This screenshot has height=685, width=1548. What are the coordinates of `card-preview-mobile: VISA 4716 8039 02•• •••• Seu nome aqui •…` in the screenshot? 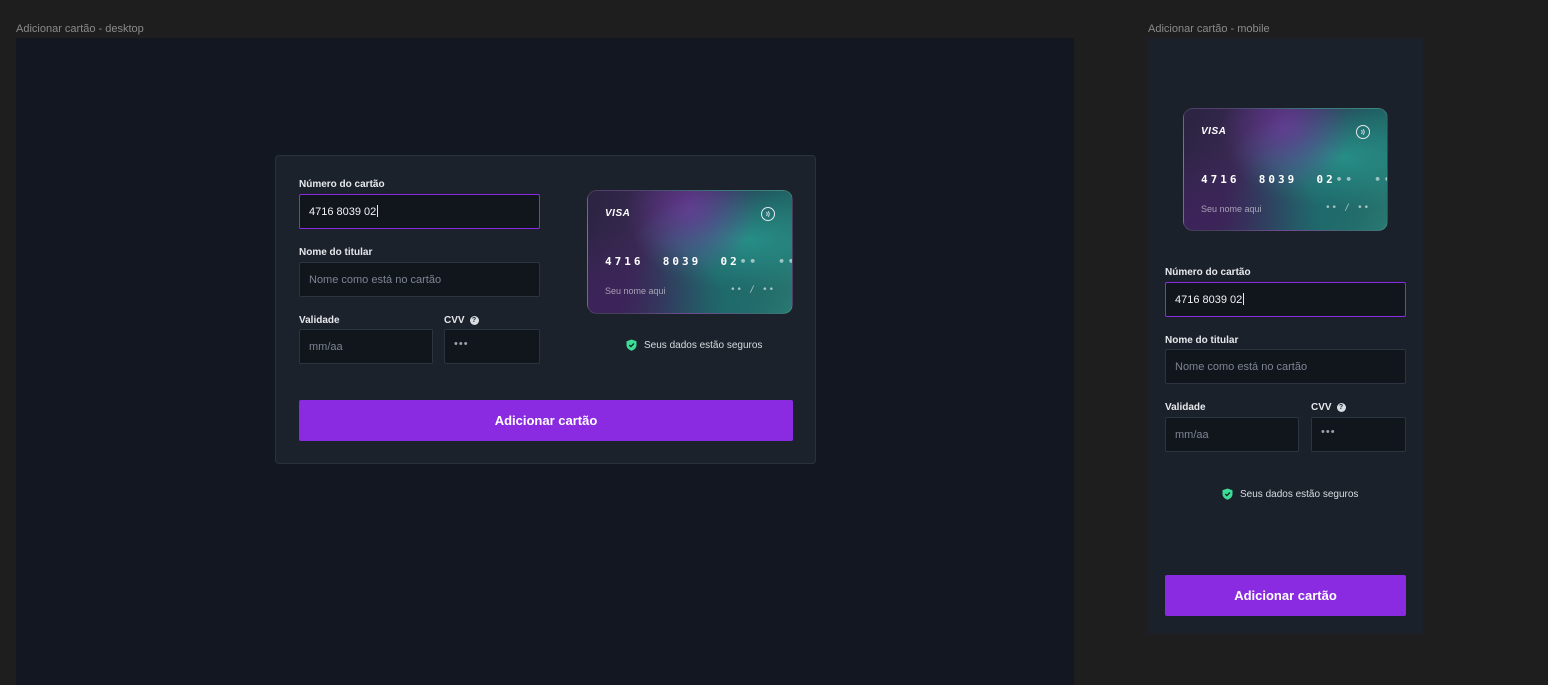 It's located at (1285, 169).